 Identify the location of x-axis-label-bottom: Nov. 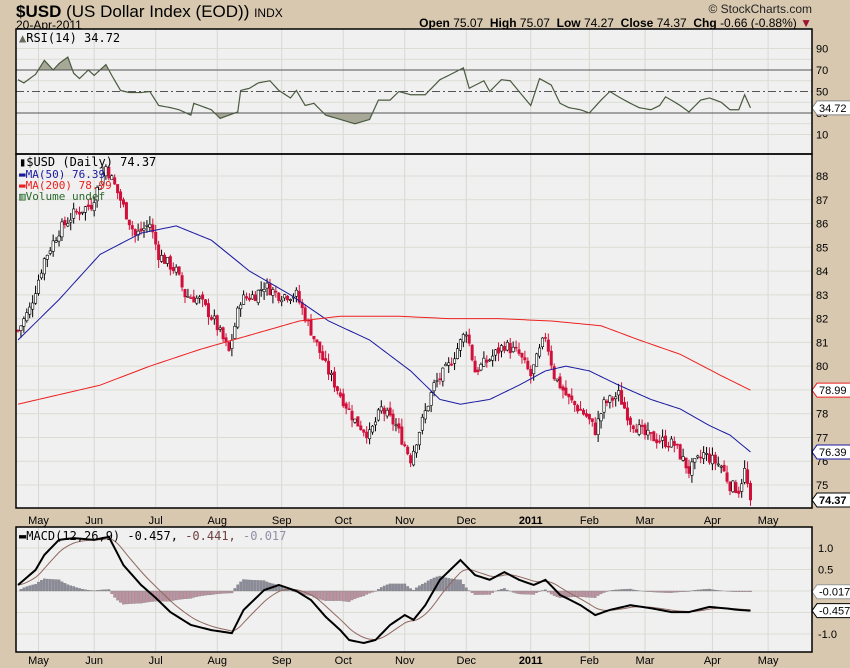
(405, 661).